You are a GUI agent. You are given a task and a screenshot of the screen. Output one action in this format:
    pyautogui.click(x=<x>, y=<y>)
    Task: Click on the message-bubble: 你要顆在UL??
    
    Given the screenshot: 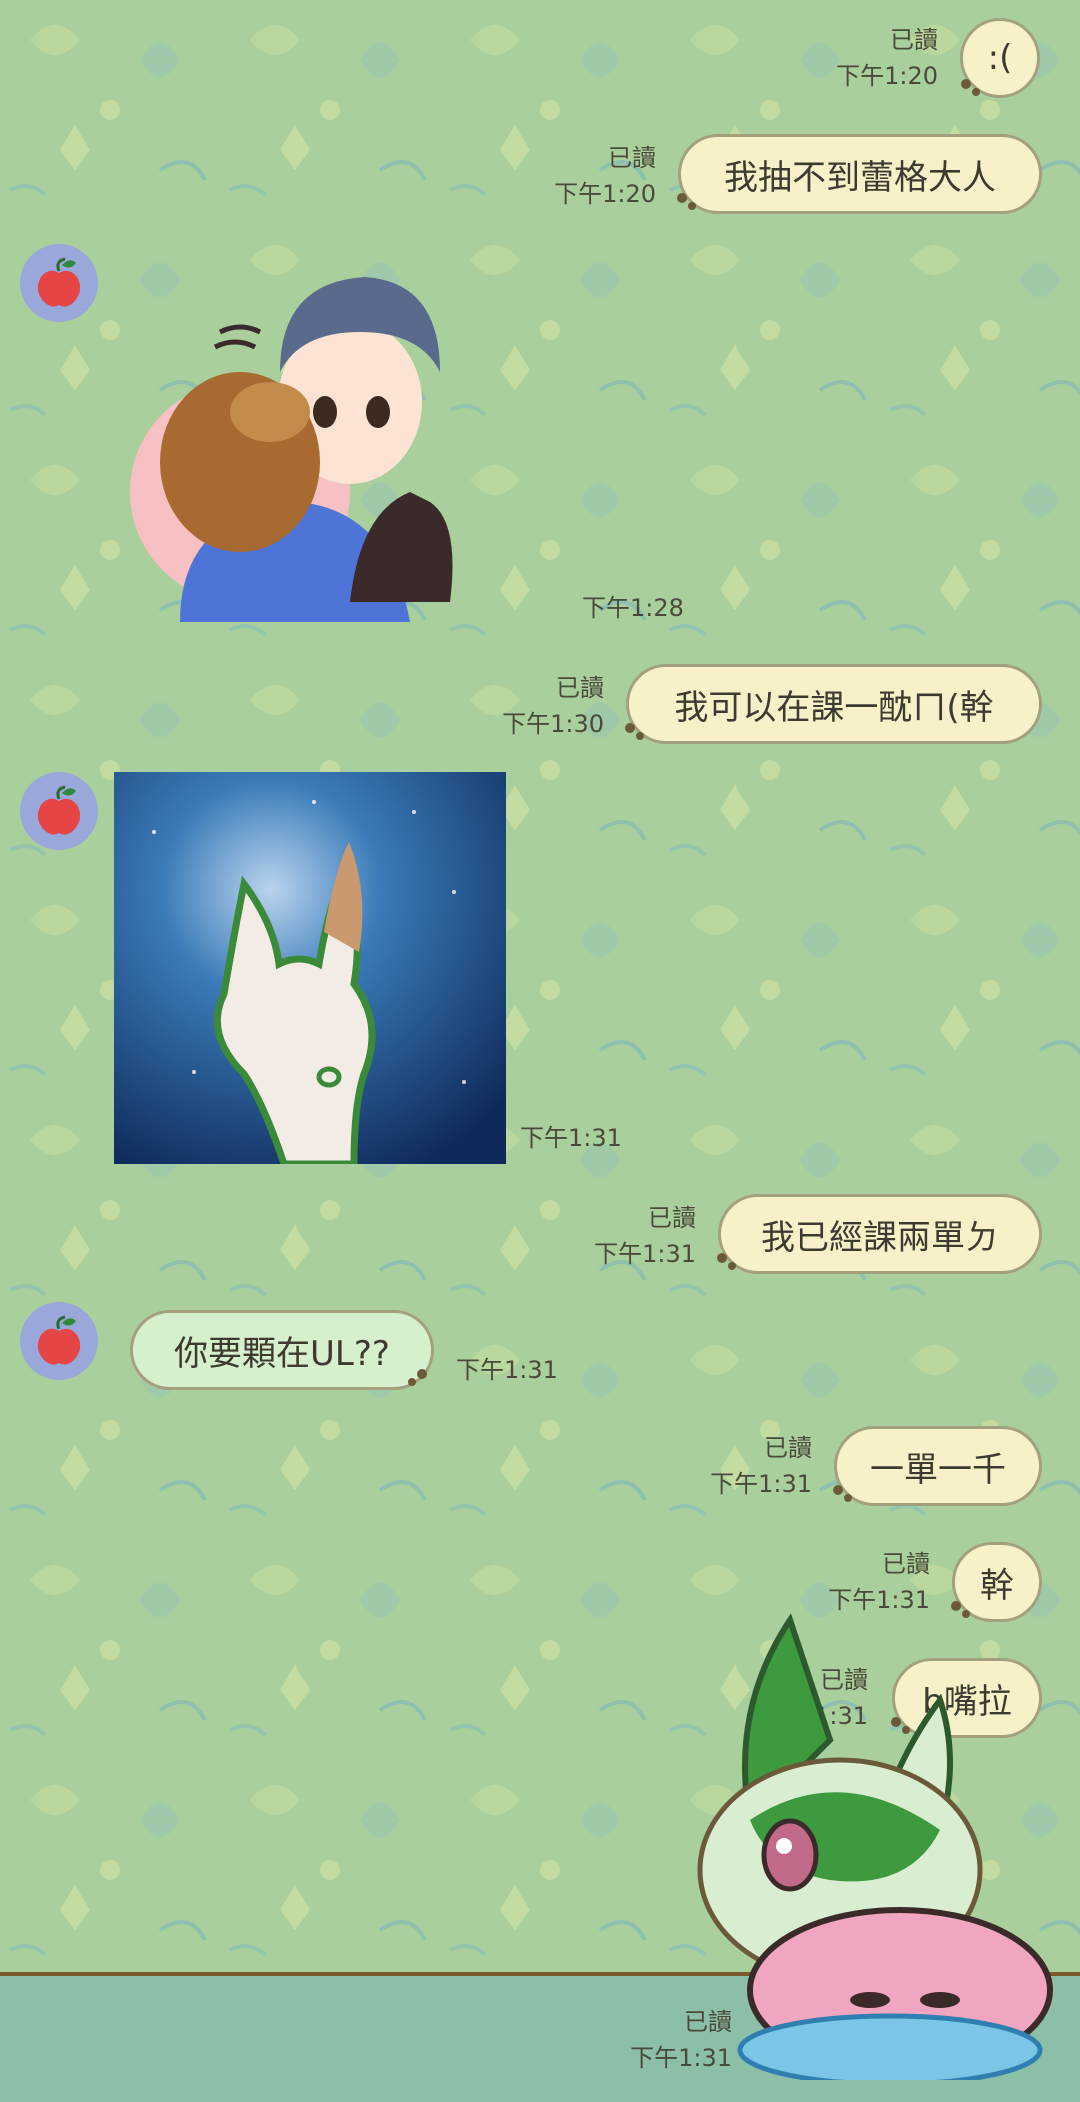 What is the action you would take?
    pyautogui.click(x=282, y=1350)
    